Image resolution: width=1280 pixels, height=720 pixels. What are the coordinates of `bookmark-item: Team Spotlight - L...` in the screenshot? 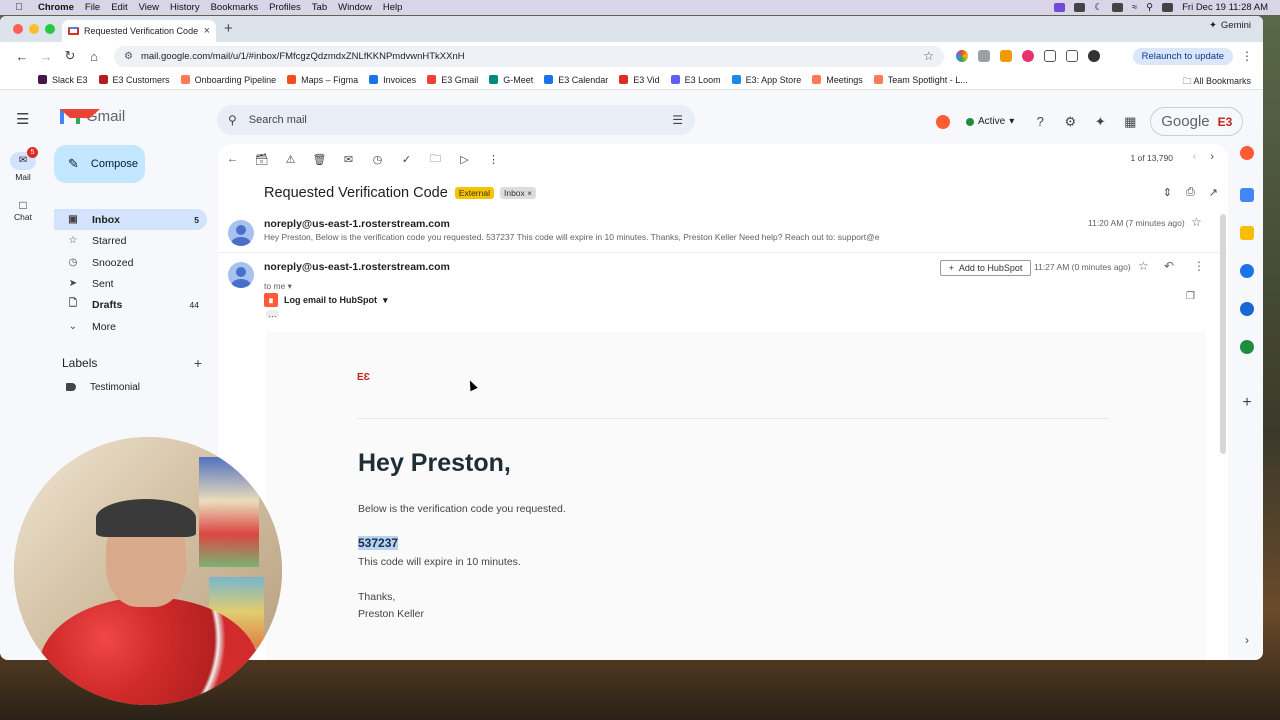 It's located at (920, 80).